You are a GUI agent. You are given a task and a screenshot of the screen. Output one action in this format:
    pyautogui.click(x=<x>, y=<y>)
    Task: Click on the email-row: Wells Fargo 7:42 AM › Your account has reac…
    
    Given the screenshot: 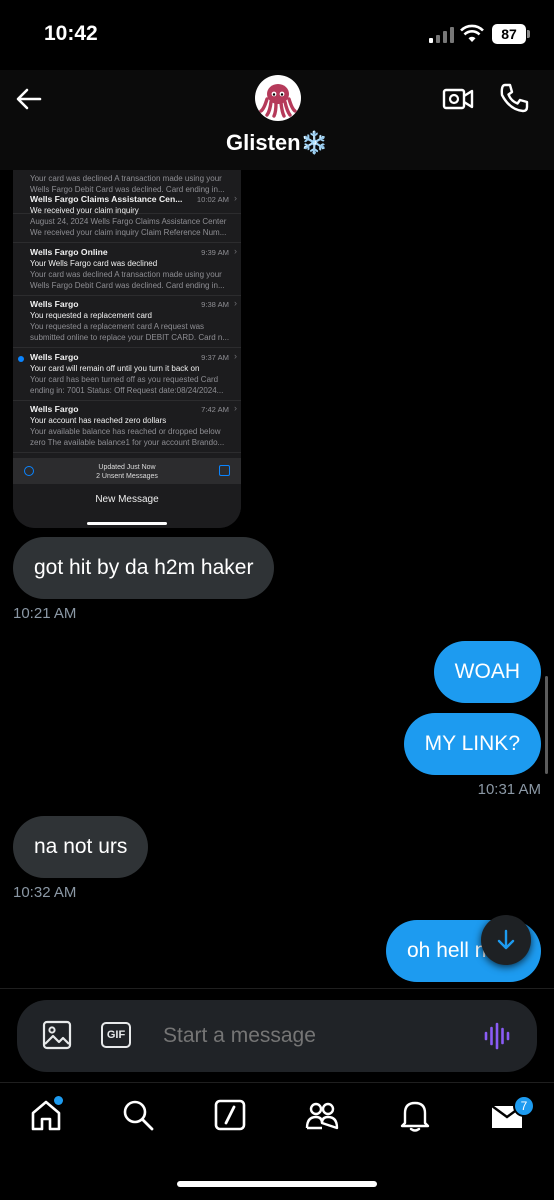 What is the action you would take?
    pyautogui.click(x=127, y=427)
    